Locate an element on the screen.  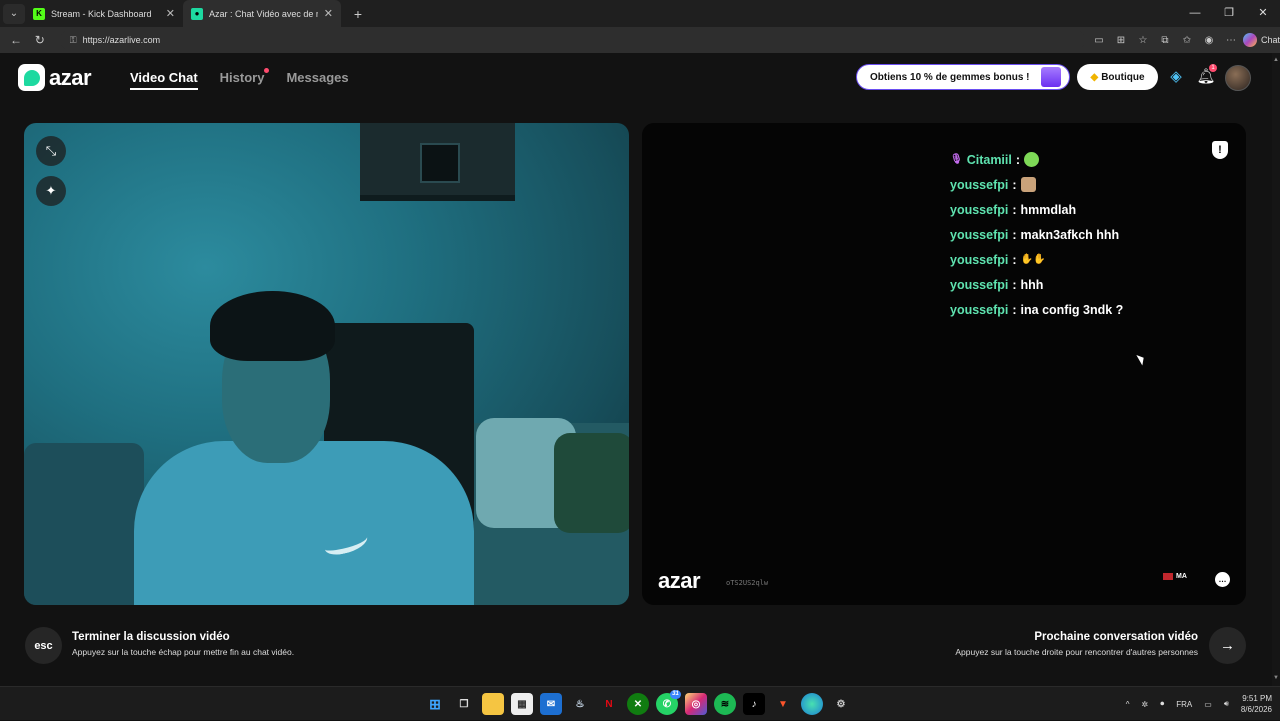
main-nav: Video Chat History Messages is located at coordinates (239, 79).